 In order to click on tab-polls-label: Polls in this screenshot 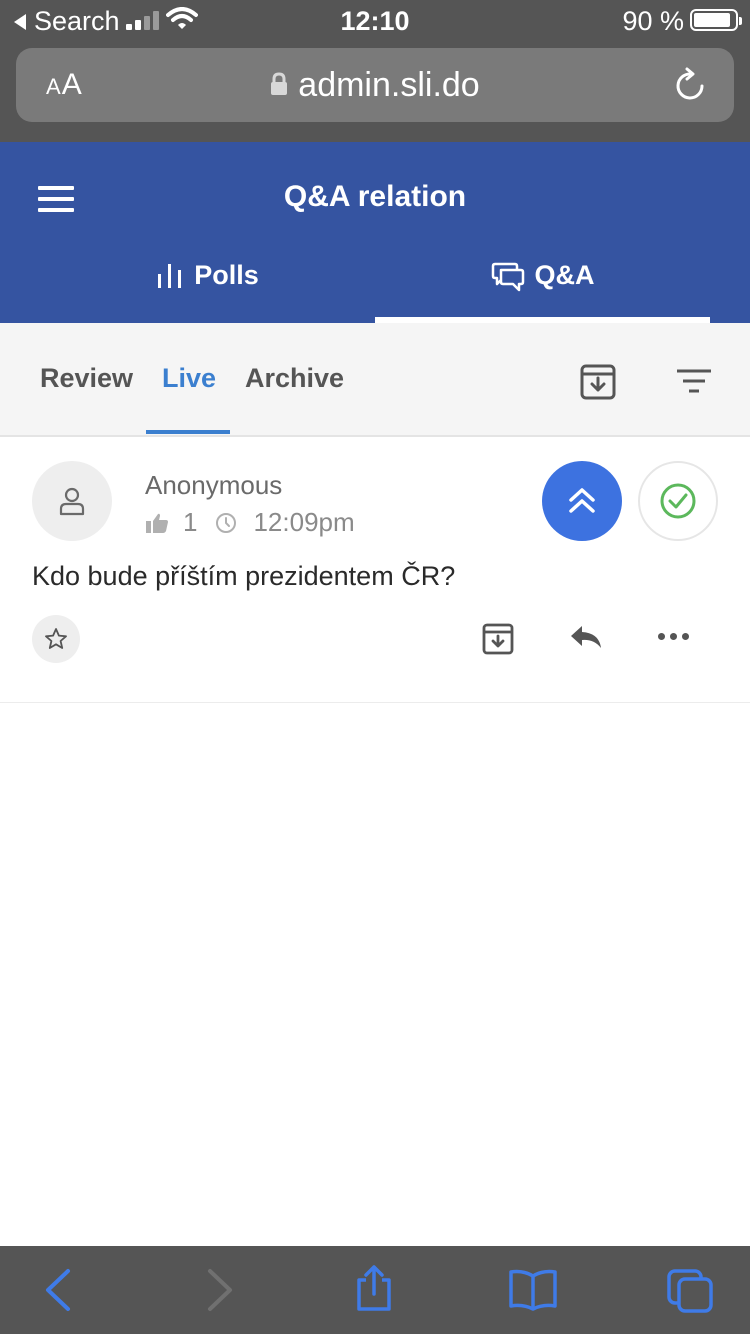, I will do `click(226, 275)`.